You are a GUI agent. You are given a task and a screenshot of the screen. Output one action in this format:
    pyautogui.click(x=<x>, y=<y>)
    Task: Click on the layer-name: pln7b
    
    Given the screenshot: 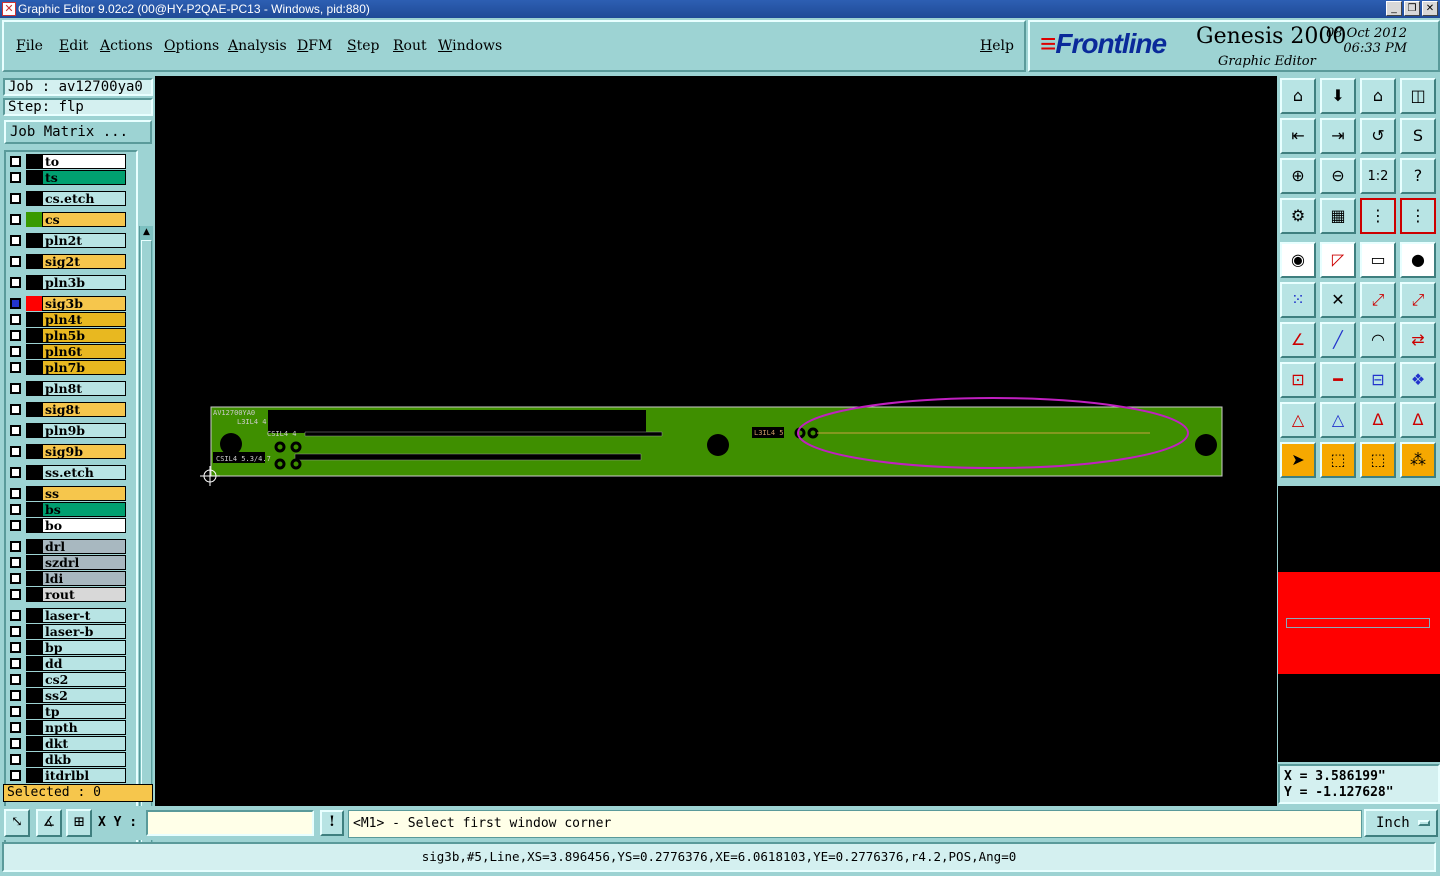 What is the action you would take?
    pyautogui.click(x=84, y=367)
    